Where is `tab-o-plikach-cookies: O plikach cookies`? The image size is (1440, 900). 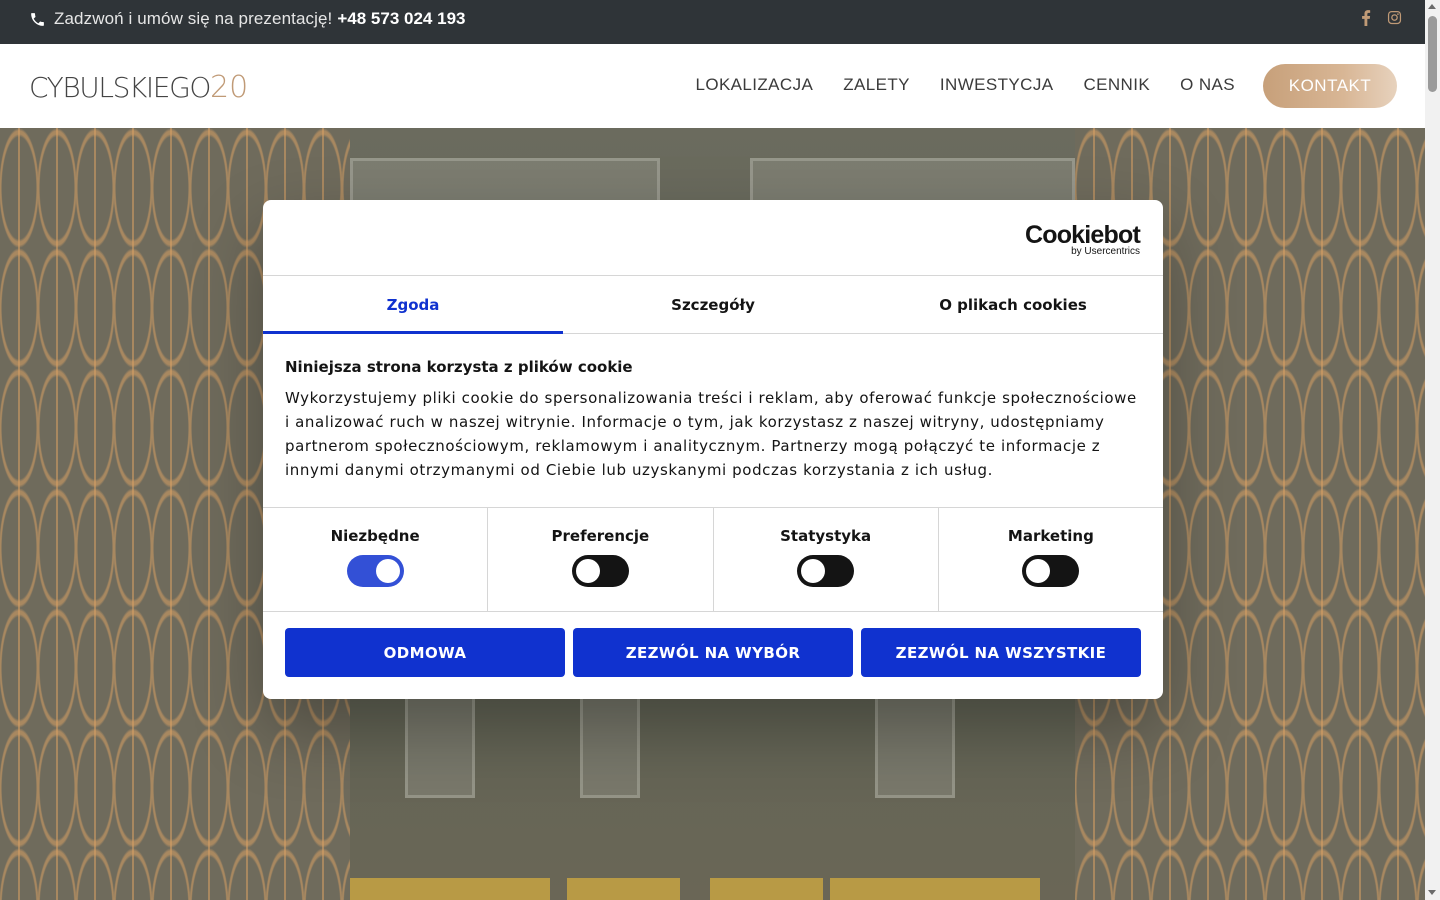 tab-o-plikach-cookies: O plikach cookies is located at coordinates (1013, 304).